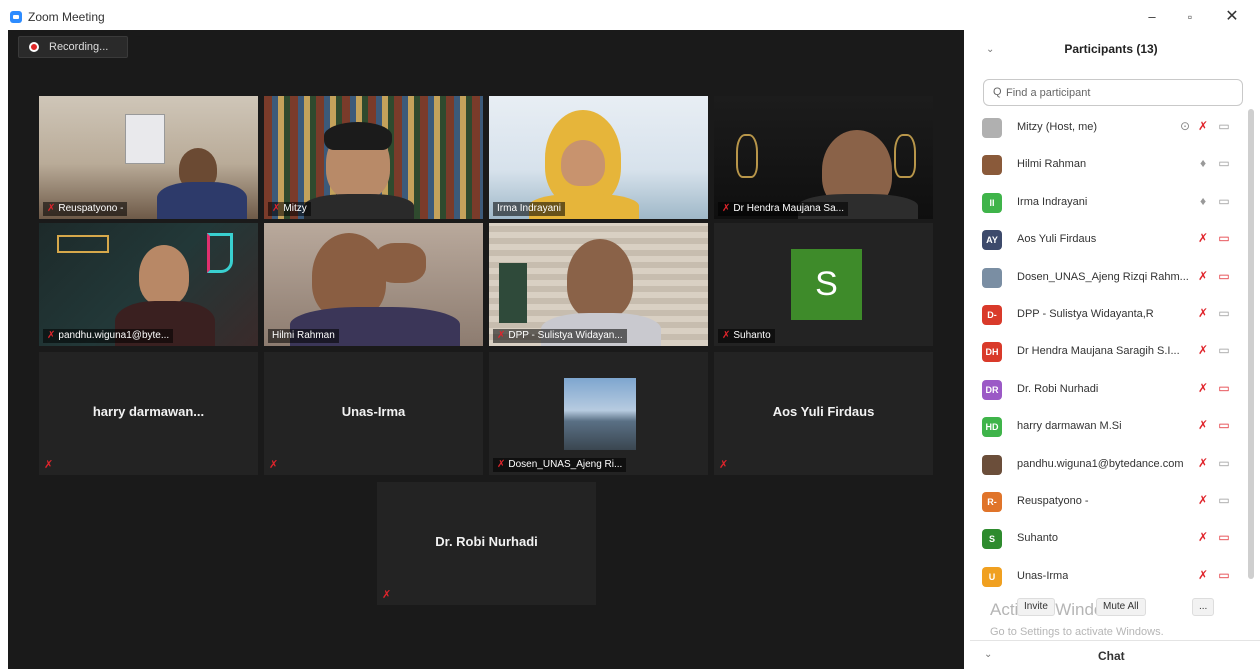  I want to click on chat-panel-header: ⌄ Chat, so click(1115, 654).